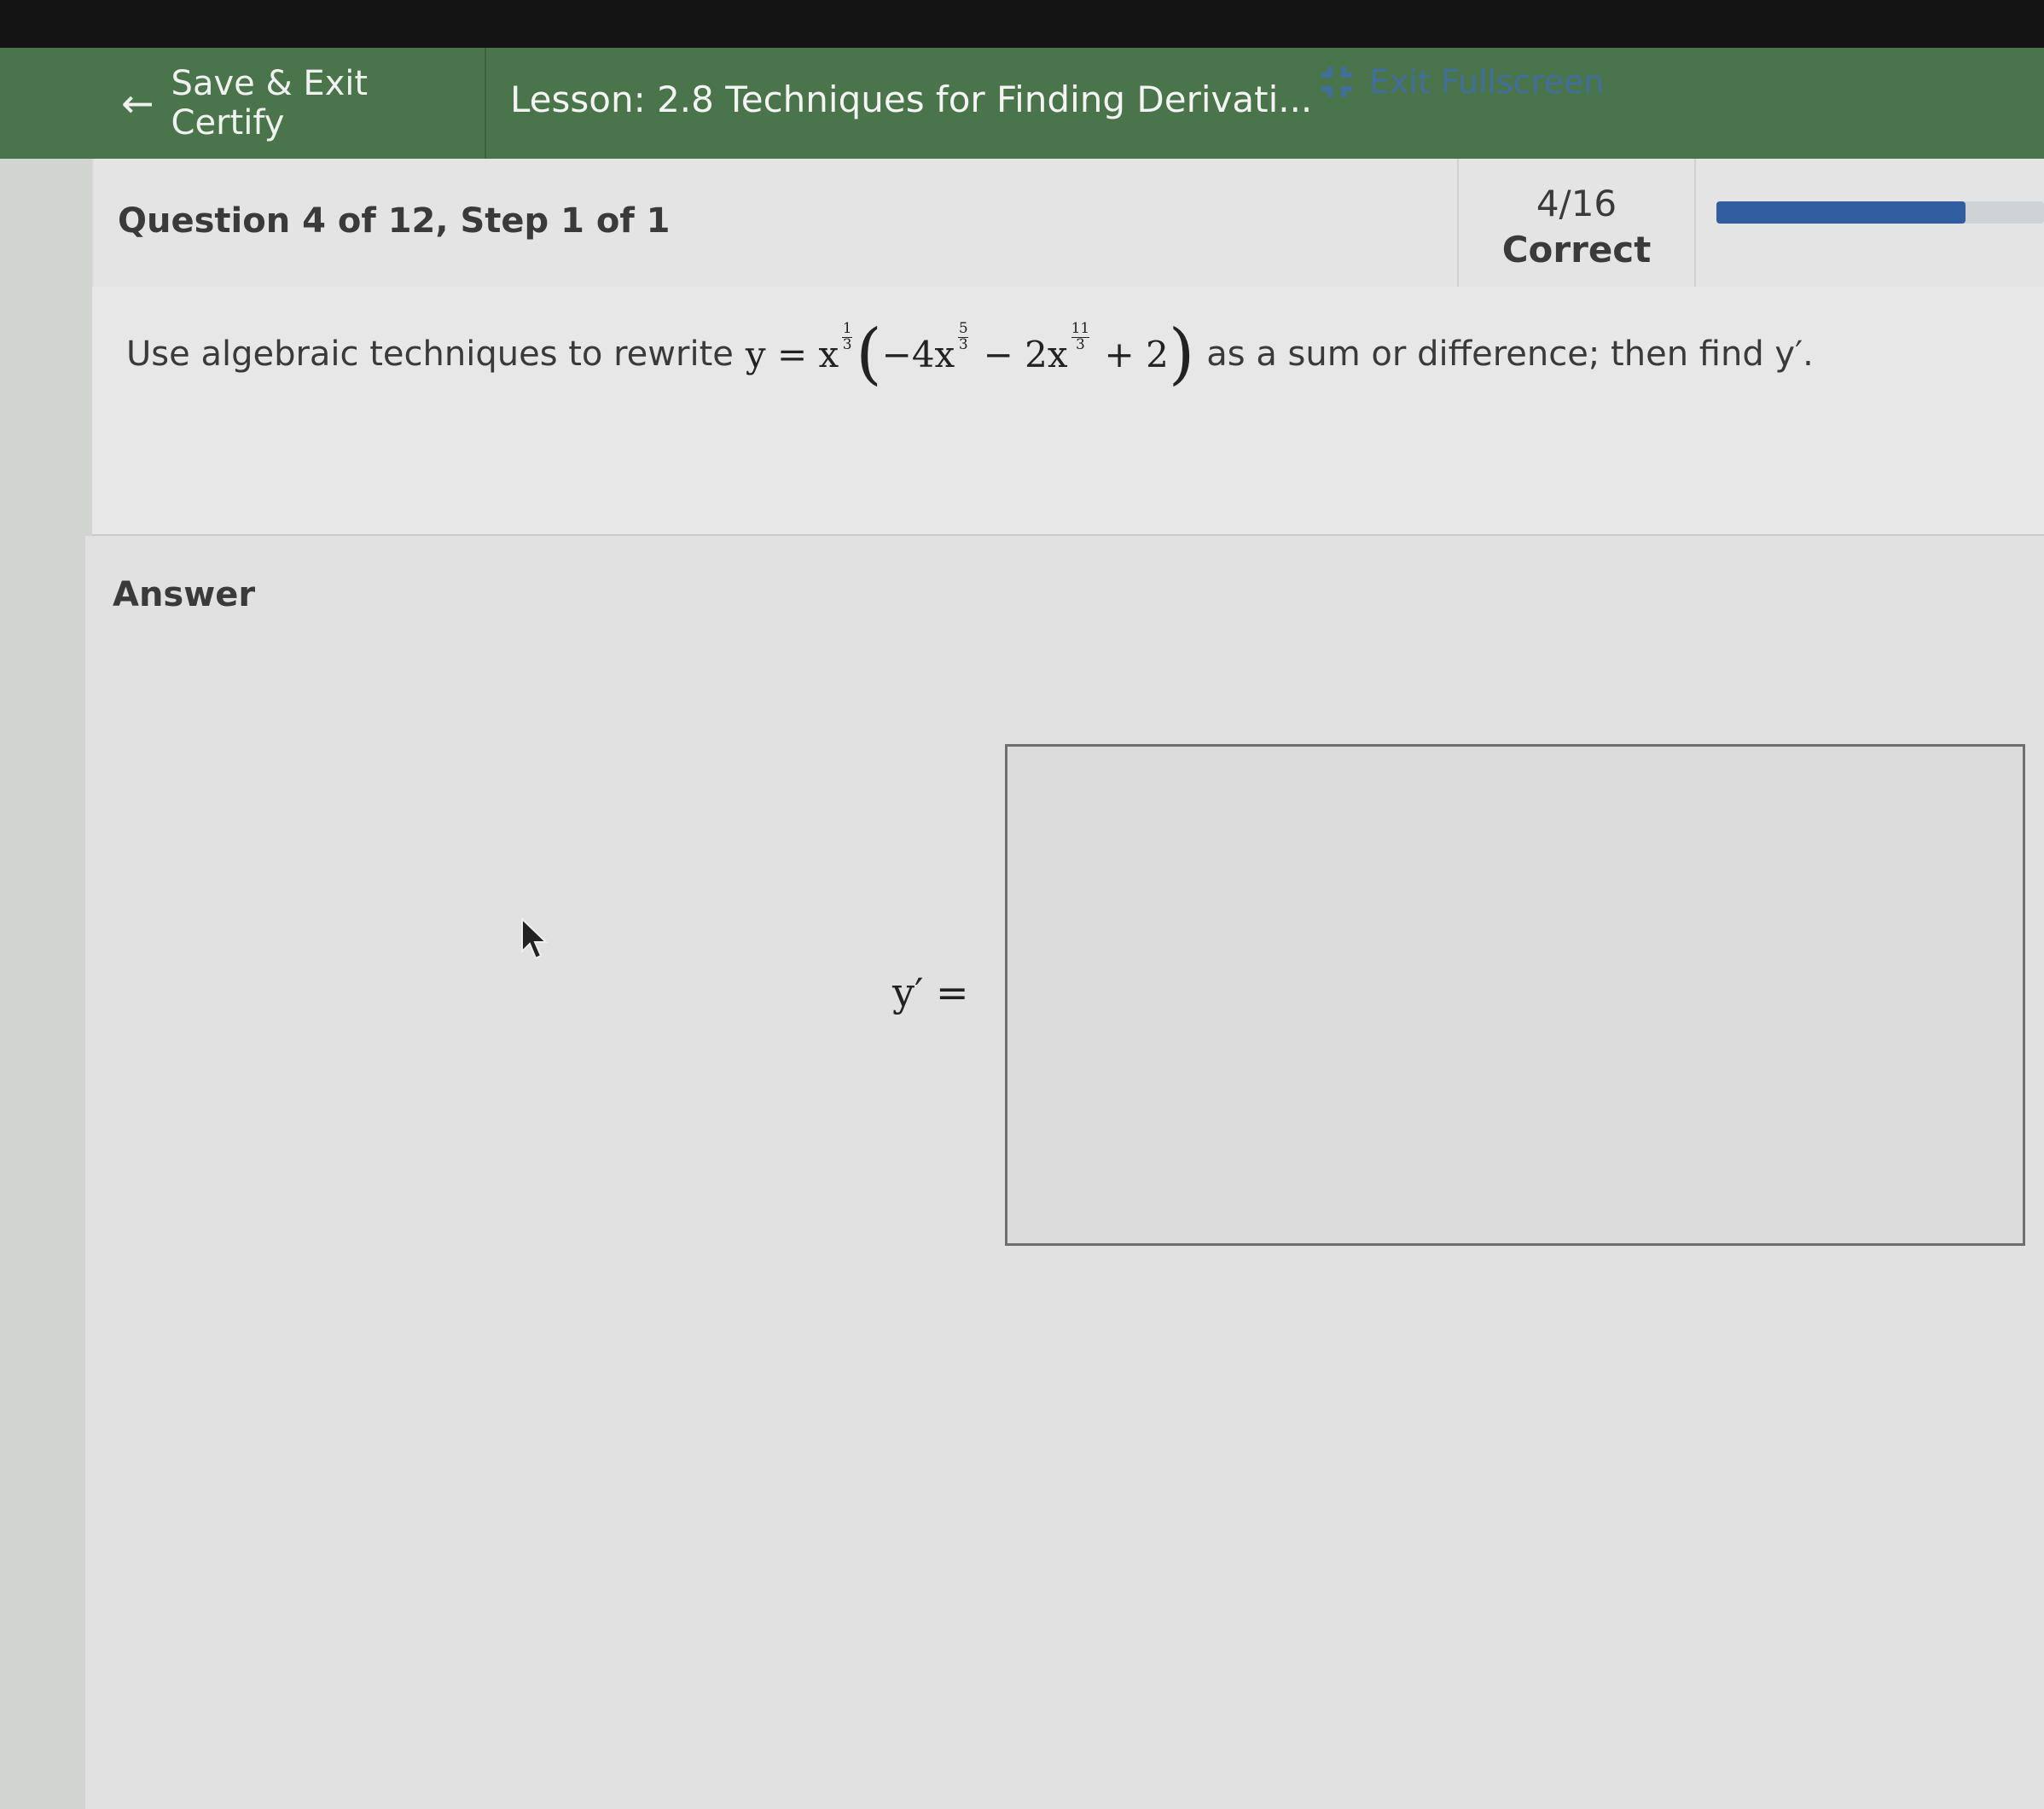  I want to click on exponent-one-third: 1 3, so click(847, 336).